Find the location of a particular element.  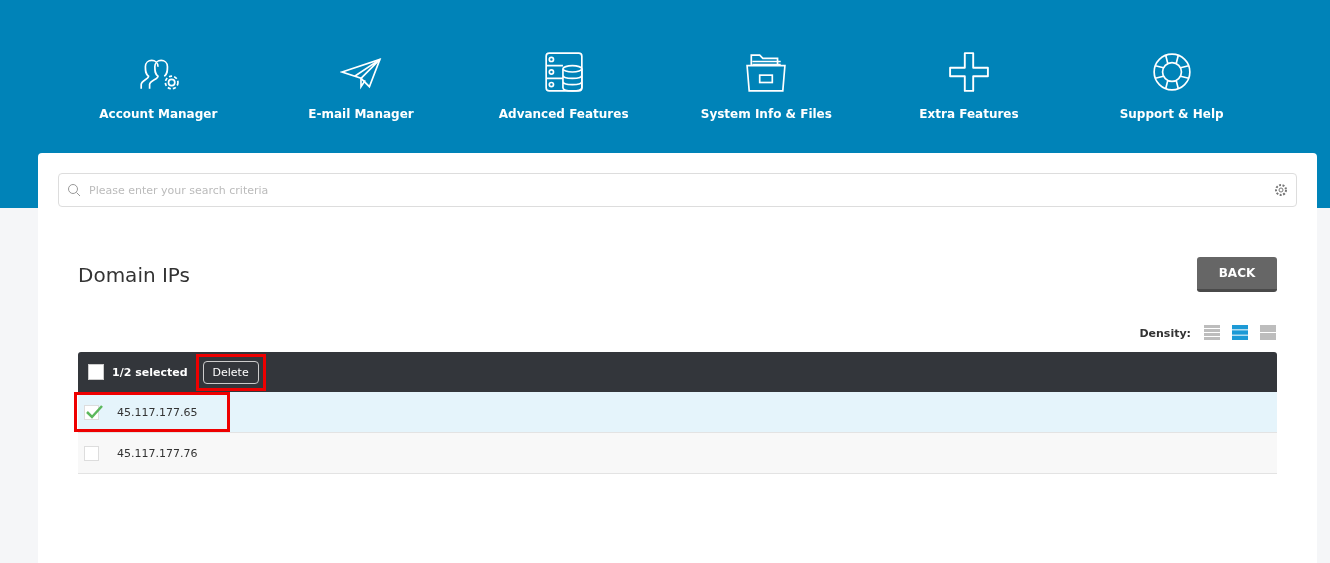

delete-button: Delete is located at coordinates (230, 372).